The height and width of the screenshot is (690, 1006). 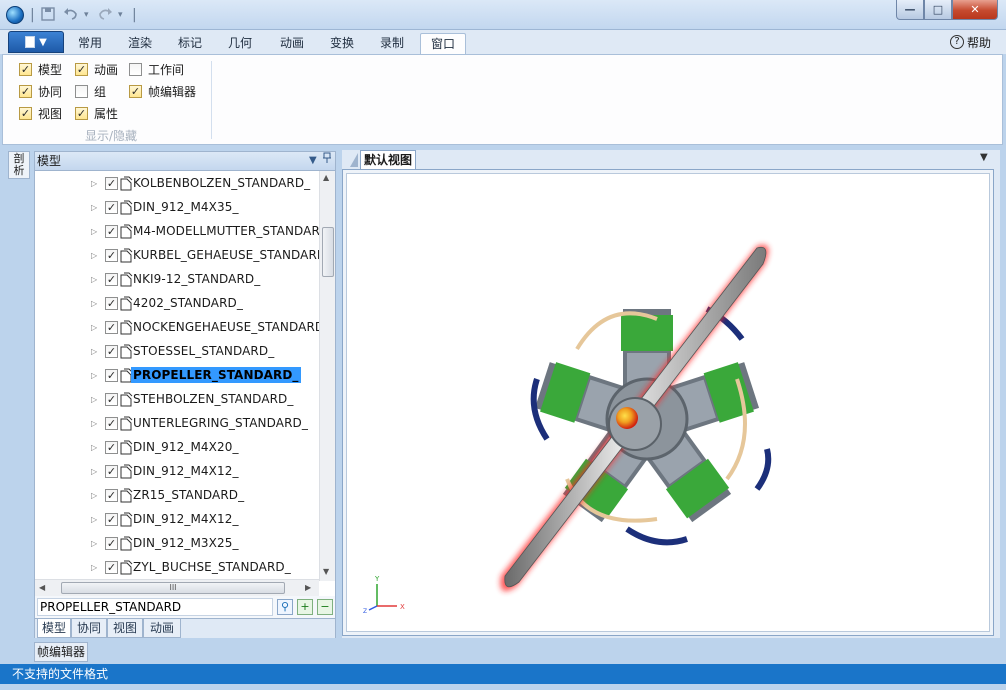 What do you see at coordinates (135, 69) in the screenshot?
I see `checkbox-workspace` at bounding box center [135, 69].